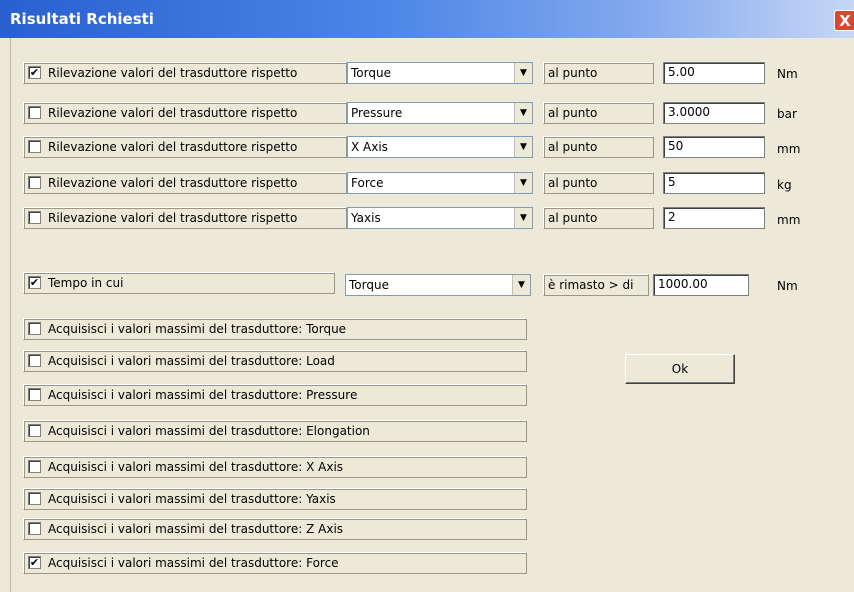 This screenshot has width=854, height=592. What do you see at coordinates (377, 113) in the screenshot?
I see `select-value: Pressure` at bounding box center [377, 113].